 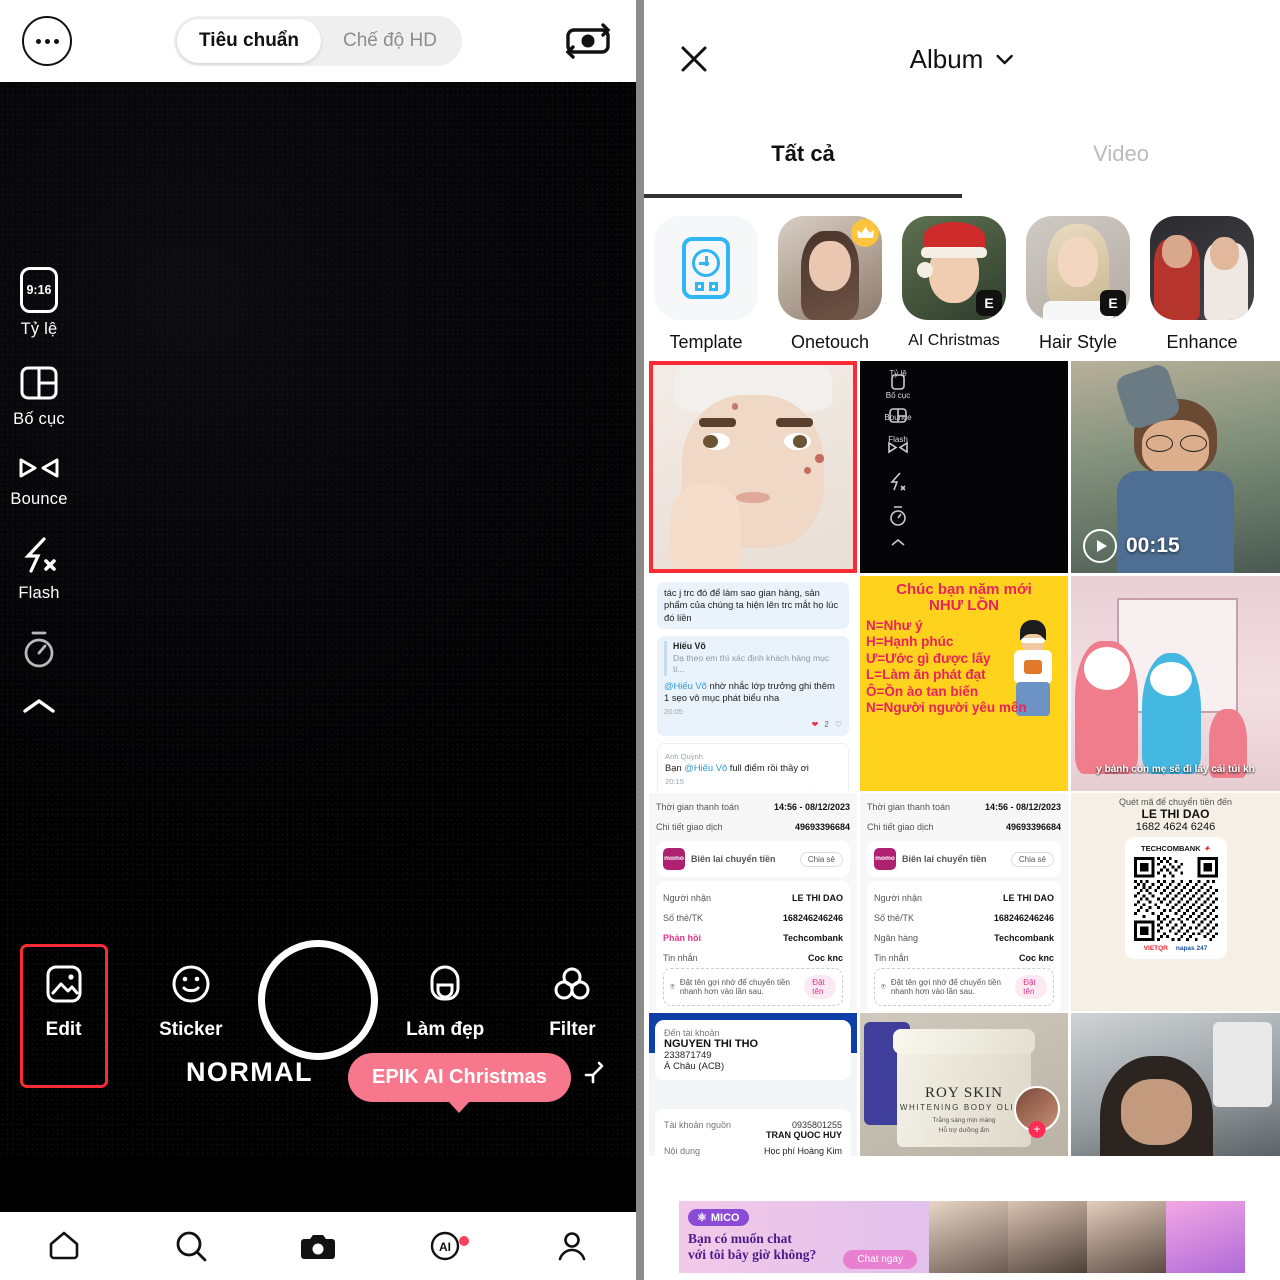 What do you see at coordinates (830, 284) in the screenshot?
I see `feature-onetouch: Onetouch` at bounding box center [830, 284].